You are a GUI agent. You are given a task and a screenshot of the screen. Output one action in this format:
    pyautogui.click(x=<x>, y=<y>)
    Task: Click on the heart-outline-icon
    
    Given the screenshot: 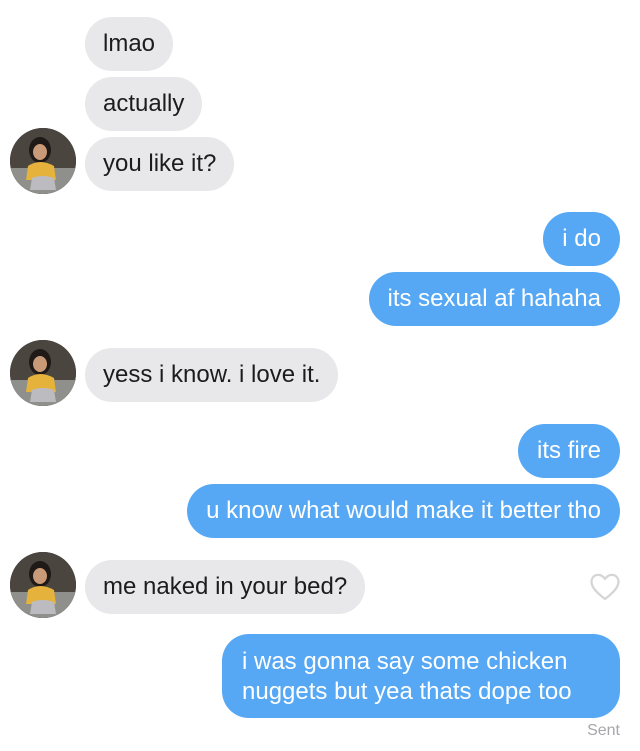 What is the action you would take?
    pyautogui.click(x=605, y=587)
    